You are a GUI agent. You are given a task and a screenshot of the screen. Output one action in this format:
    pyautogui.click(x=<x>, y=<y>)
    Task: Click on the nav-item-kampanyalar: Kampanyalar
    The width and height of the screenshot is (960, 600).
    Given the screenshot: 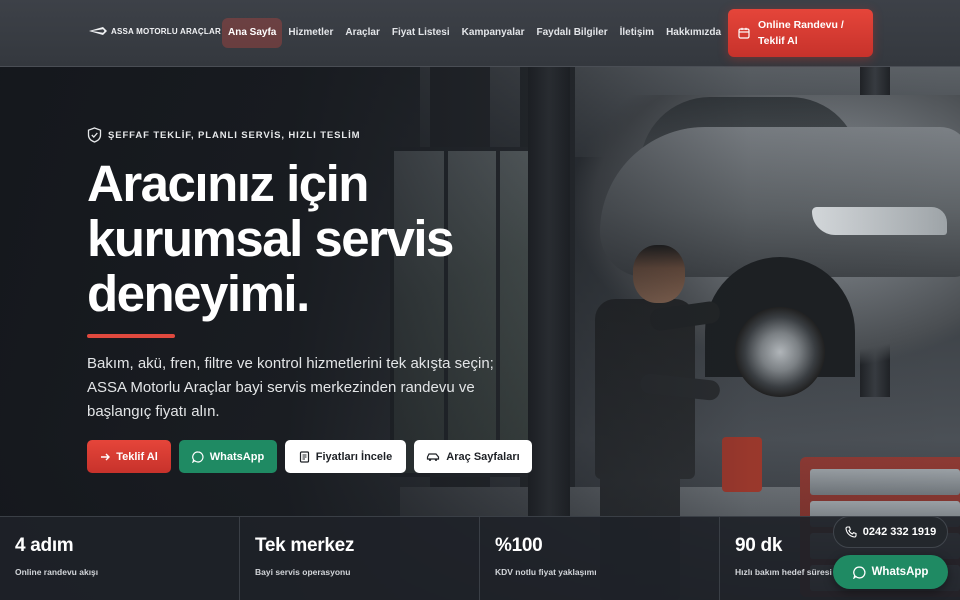 What is the action you would take?
    pyautogui.click(x=493, y=33)
    